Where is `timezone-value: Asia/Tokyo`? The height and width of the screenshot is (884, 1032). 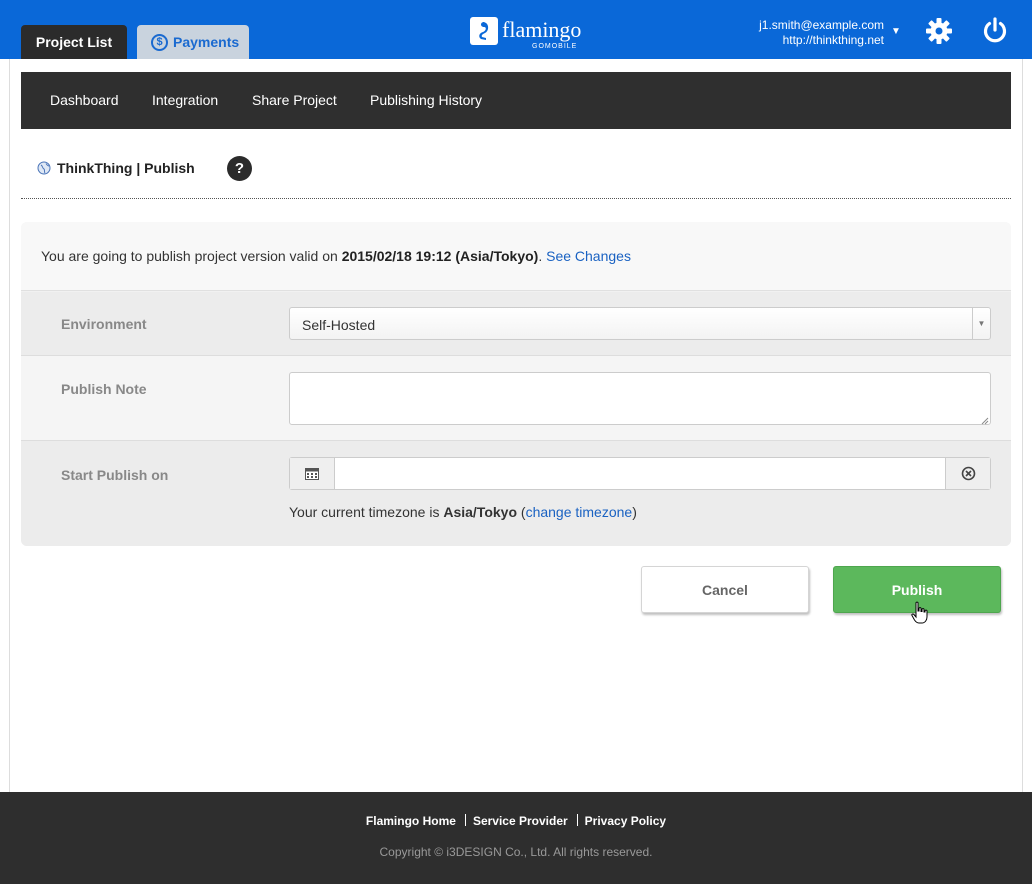
timezone-value: Asia/Tokyo is located at coordinates (480, 512).